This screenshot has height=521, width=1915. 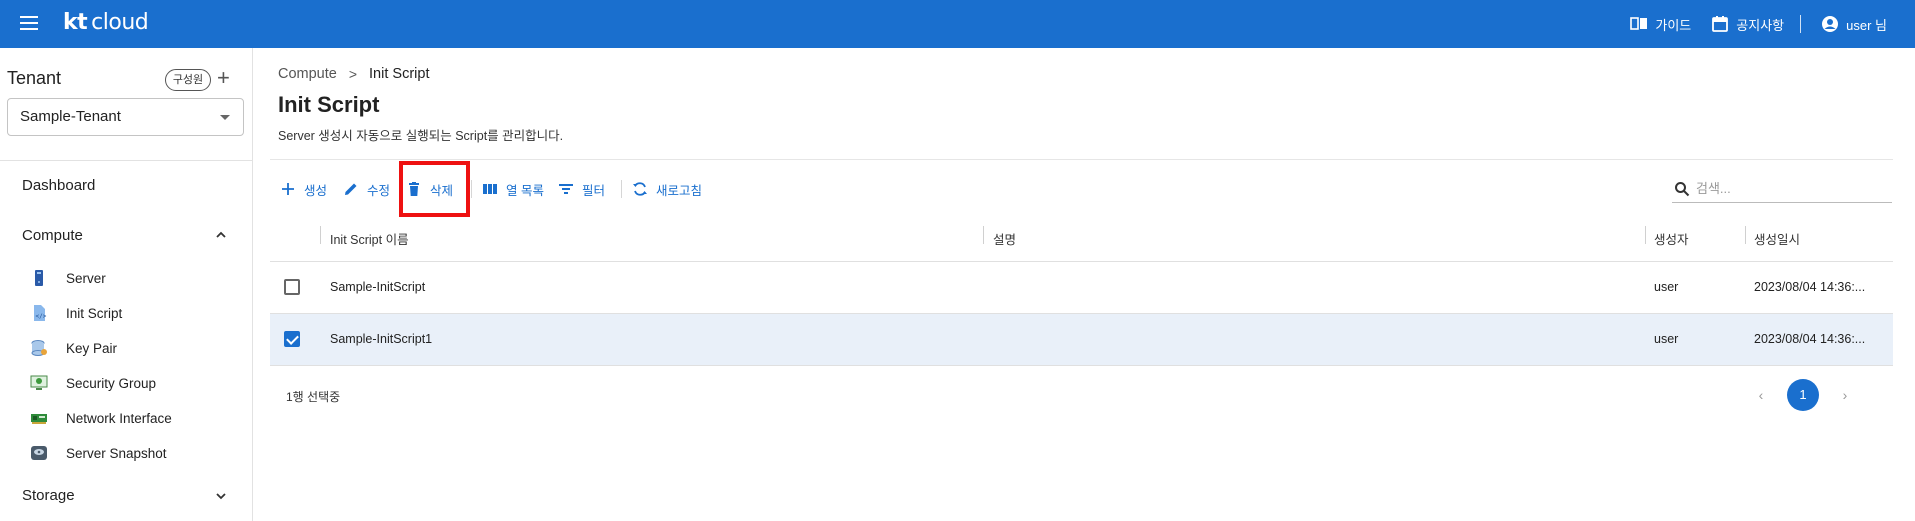 What do you see at coordinates (1673, 25) in the screenshot?
I see `guide-label: 가이드` at bounding box center [1673, 25].